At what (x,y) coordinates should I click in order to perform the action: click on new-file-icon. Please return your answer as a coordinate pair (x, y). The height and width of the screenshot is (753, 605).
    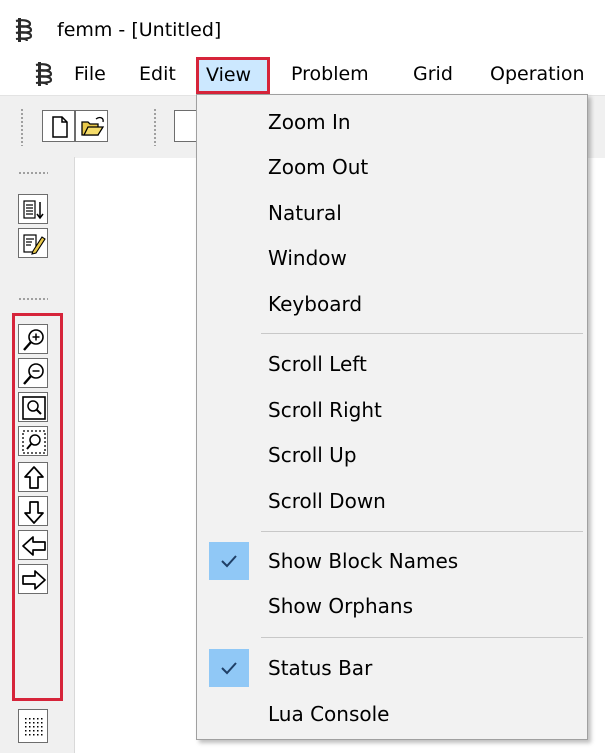
    Looking at the image, I should click on (60, 127).